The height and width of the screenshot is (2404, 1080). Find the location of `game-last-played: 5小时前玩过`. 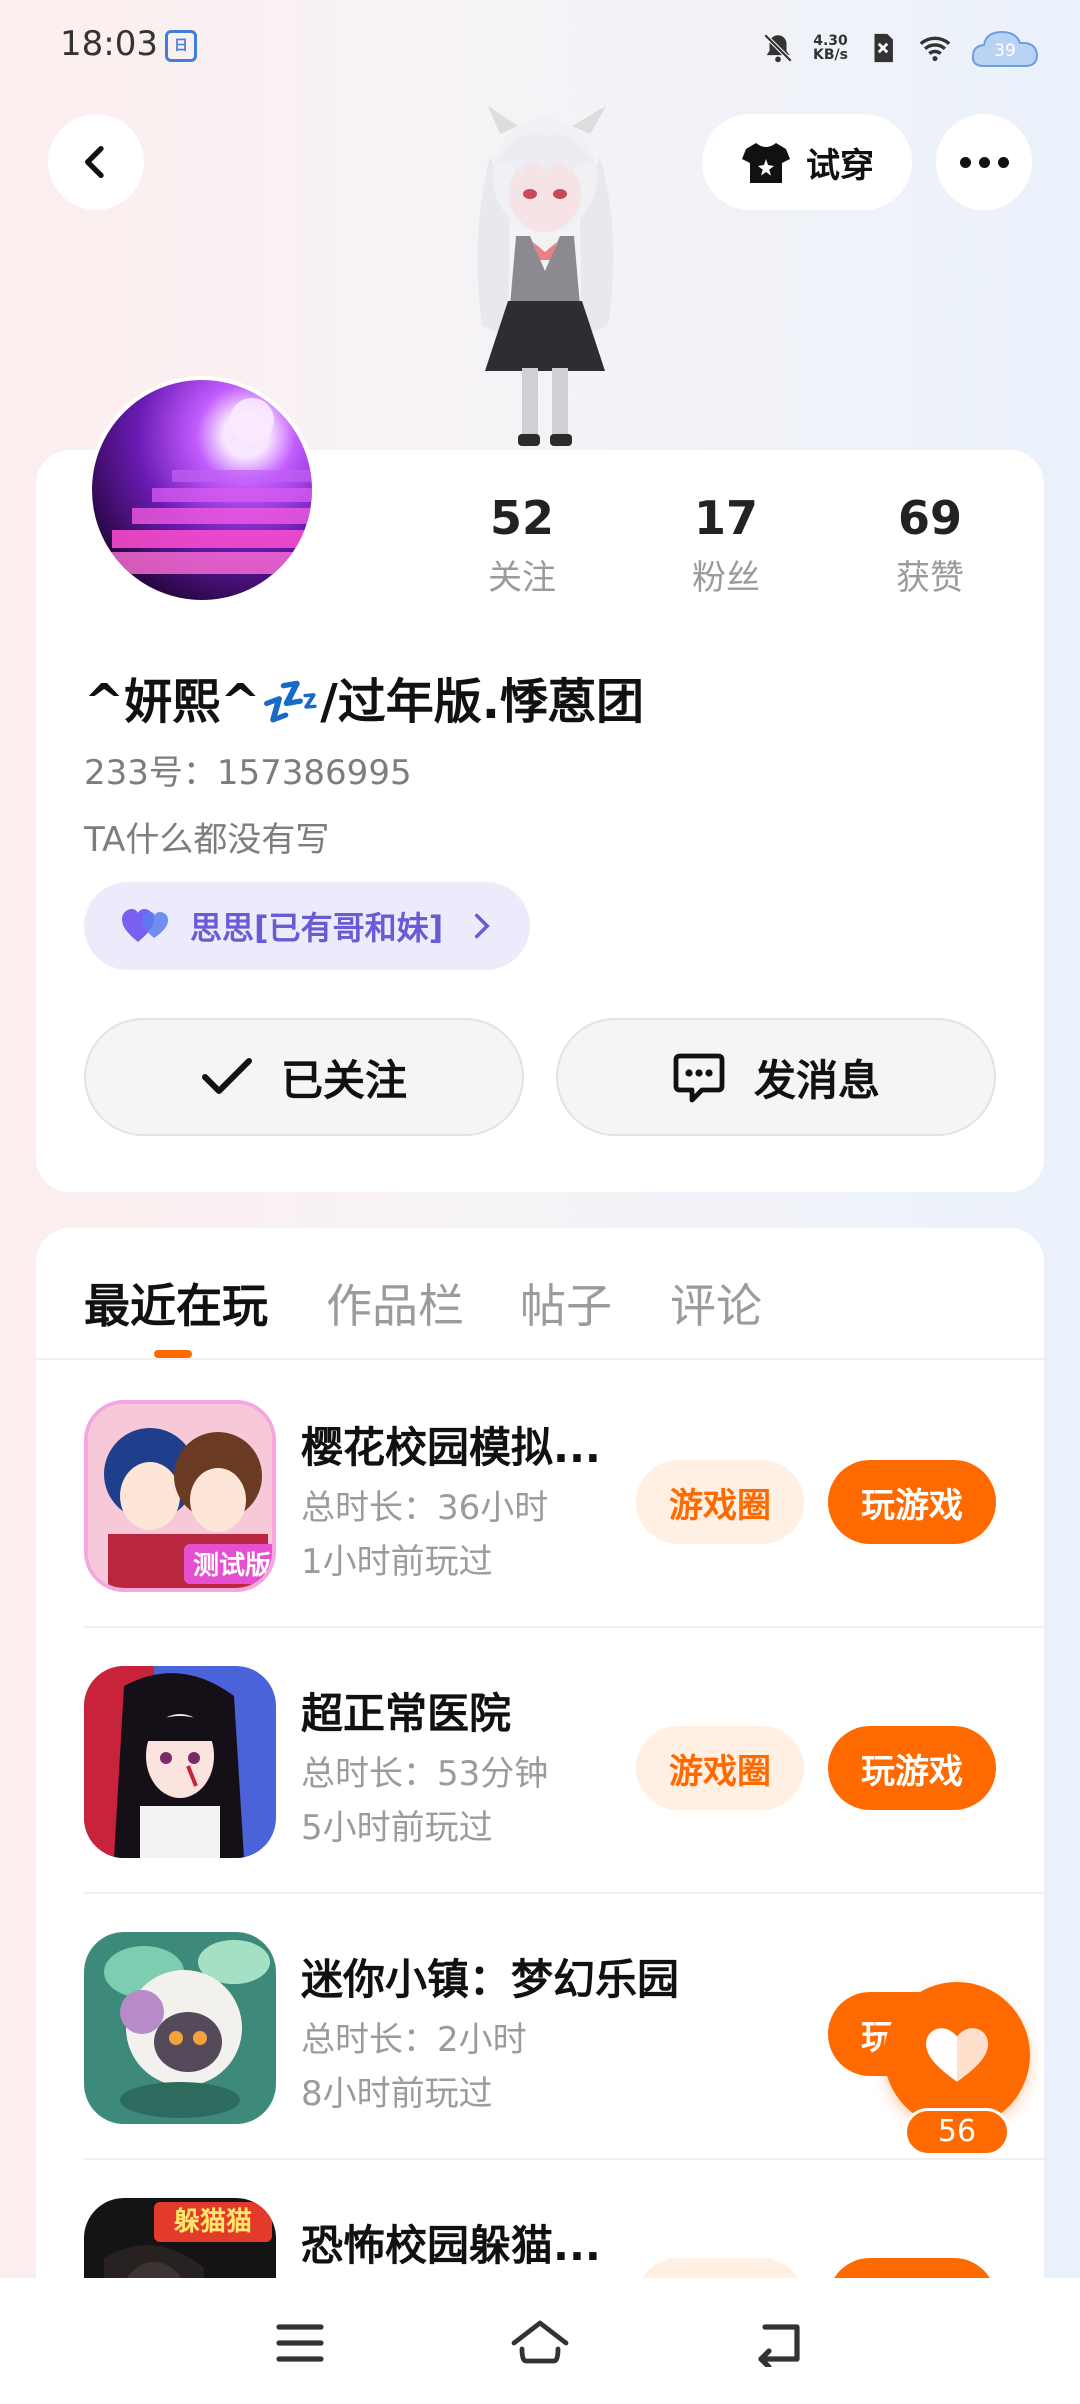

game-last-played: 5小时前玩过 is located at coordinates (397, 1828).